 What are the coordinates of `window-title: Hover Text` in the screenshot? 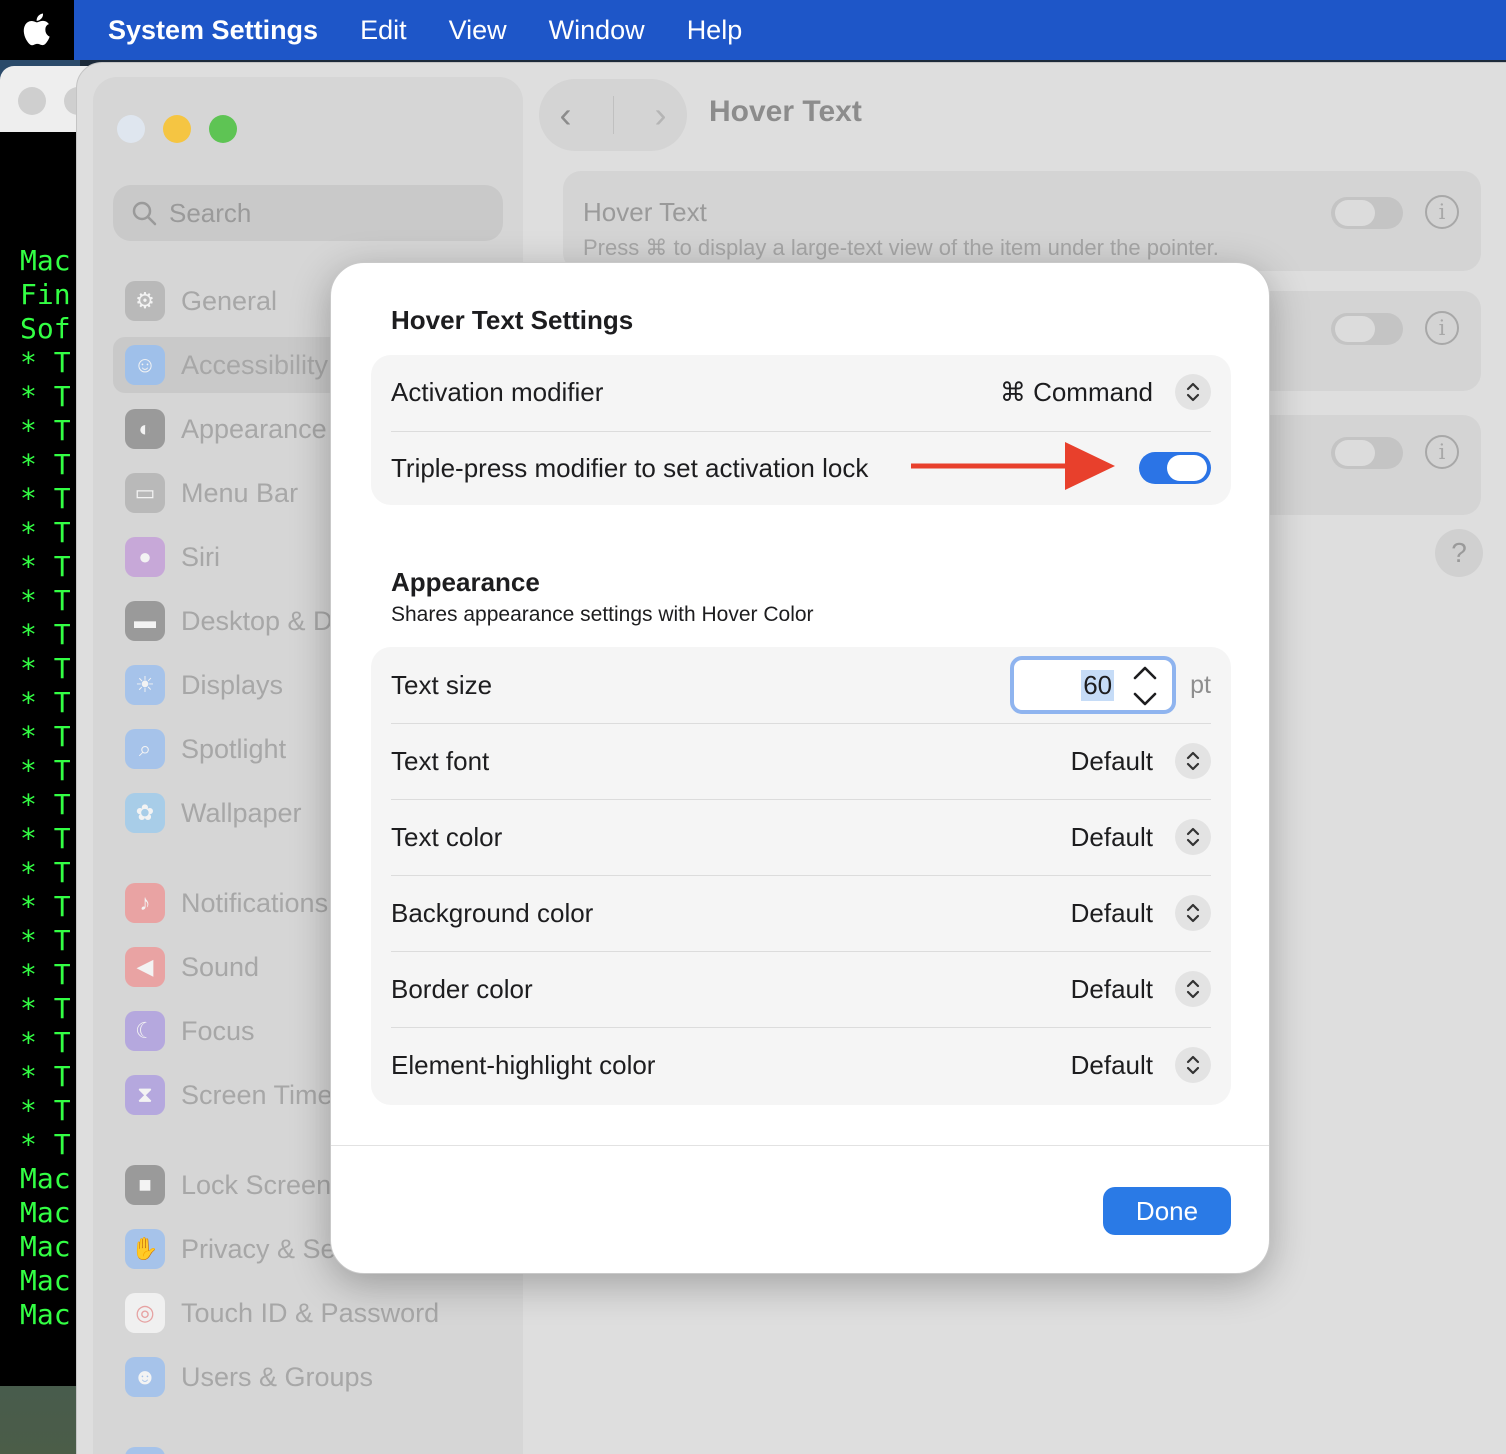 It's located at (785, 111).